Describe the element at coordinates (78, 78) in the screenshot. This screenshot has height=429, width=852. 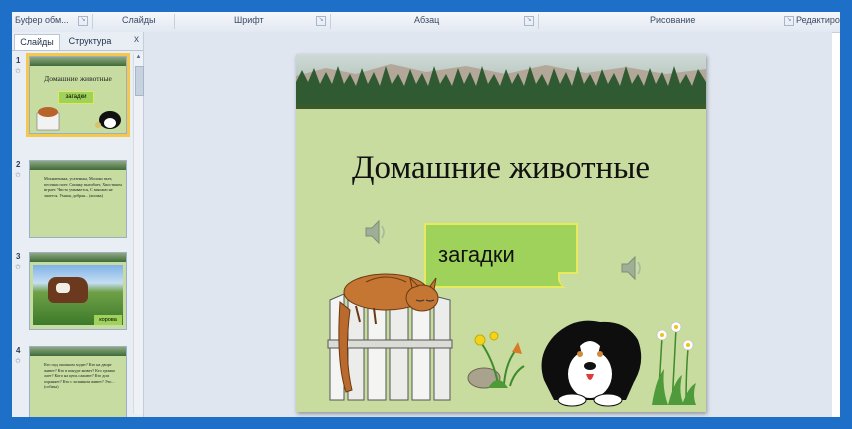
I see `thumbnail-title: Домашние животные` at that location.